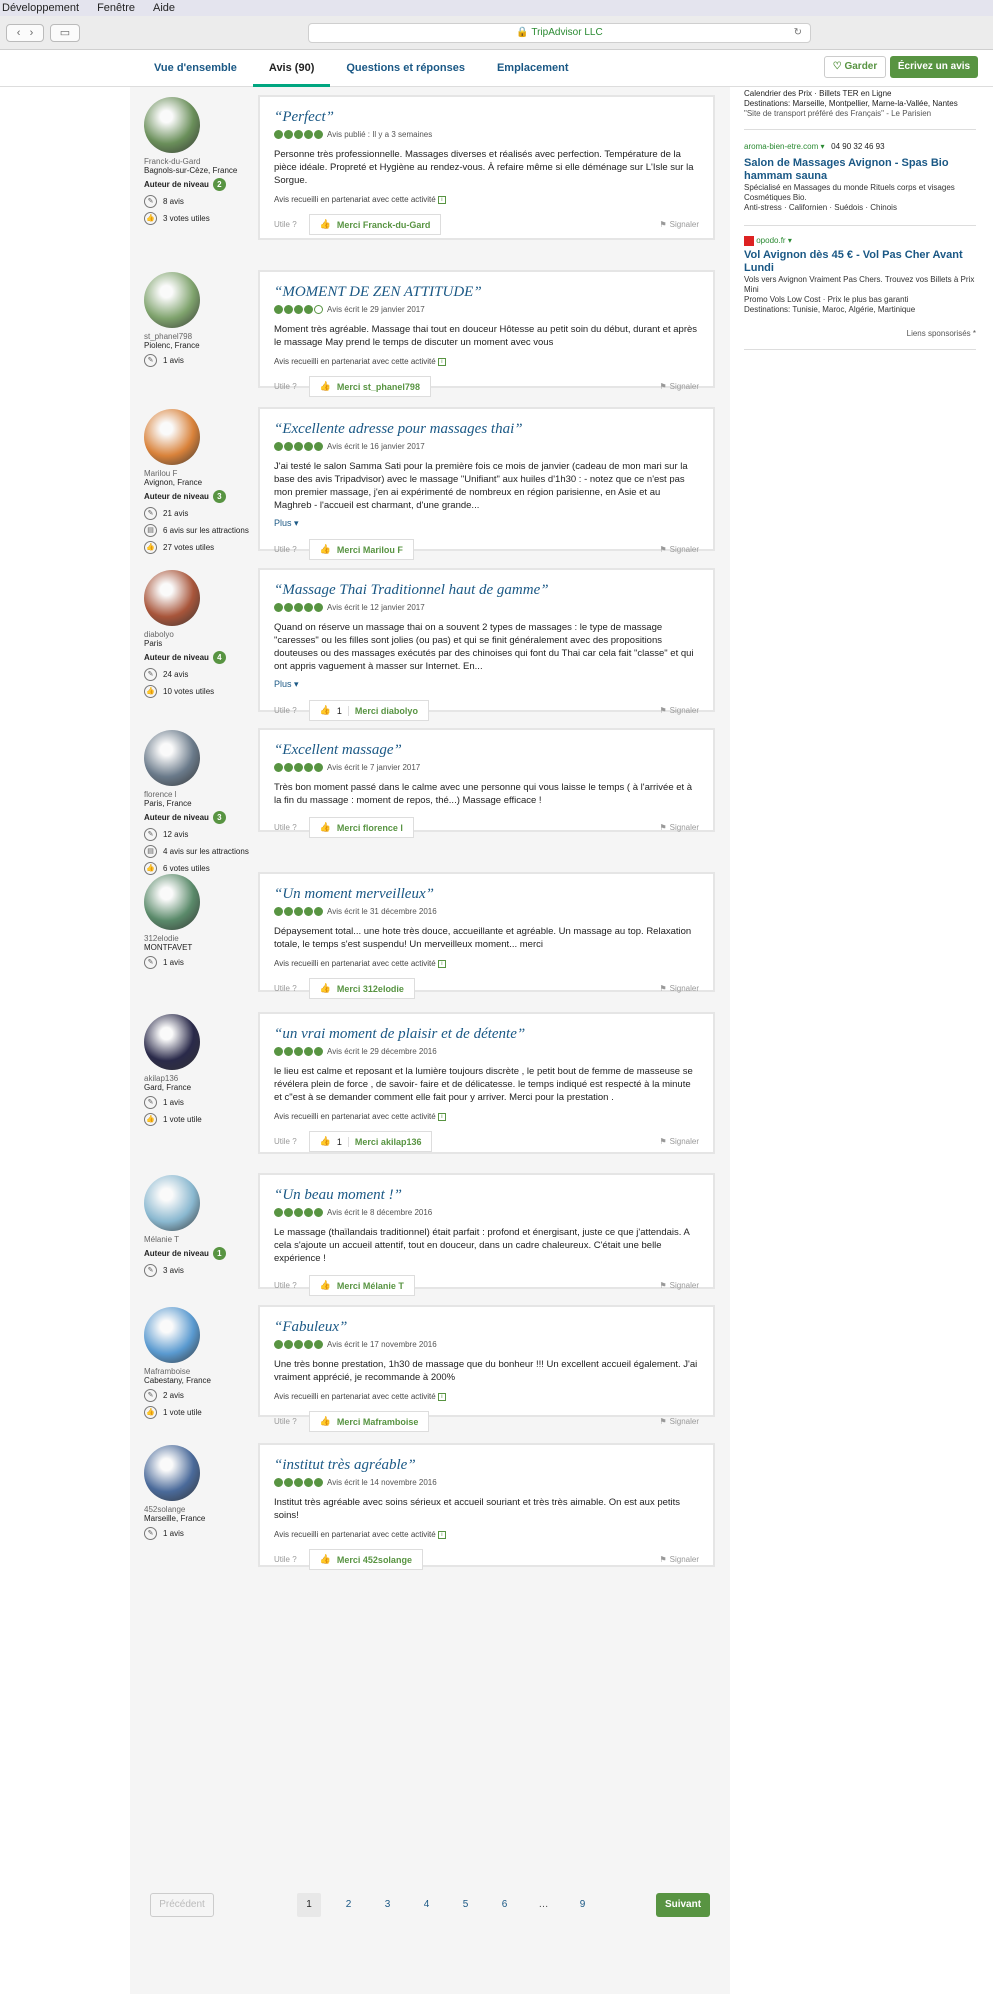  Describe the element at coordinates (582, 1905) in the screenshot. I see `page-link: 9` at that location.